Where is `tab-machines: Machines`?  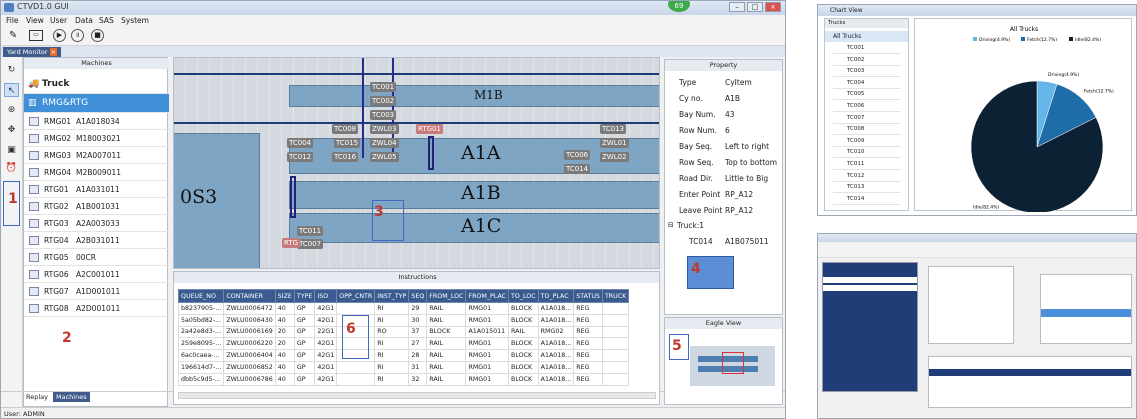
tab-machines: Machines is located at coordinates (71, 397).